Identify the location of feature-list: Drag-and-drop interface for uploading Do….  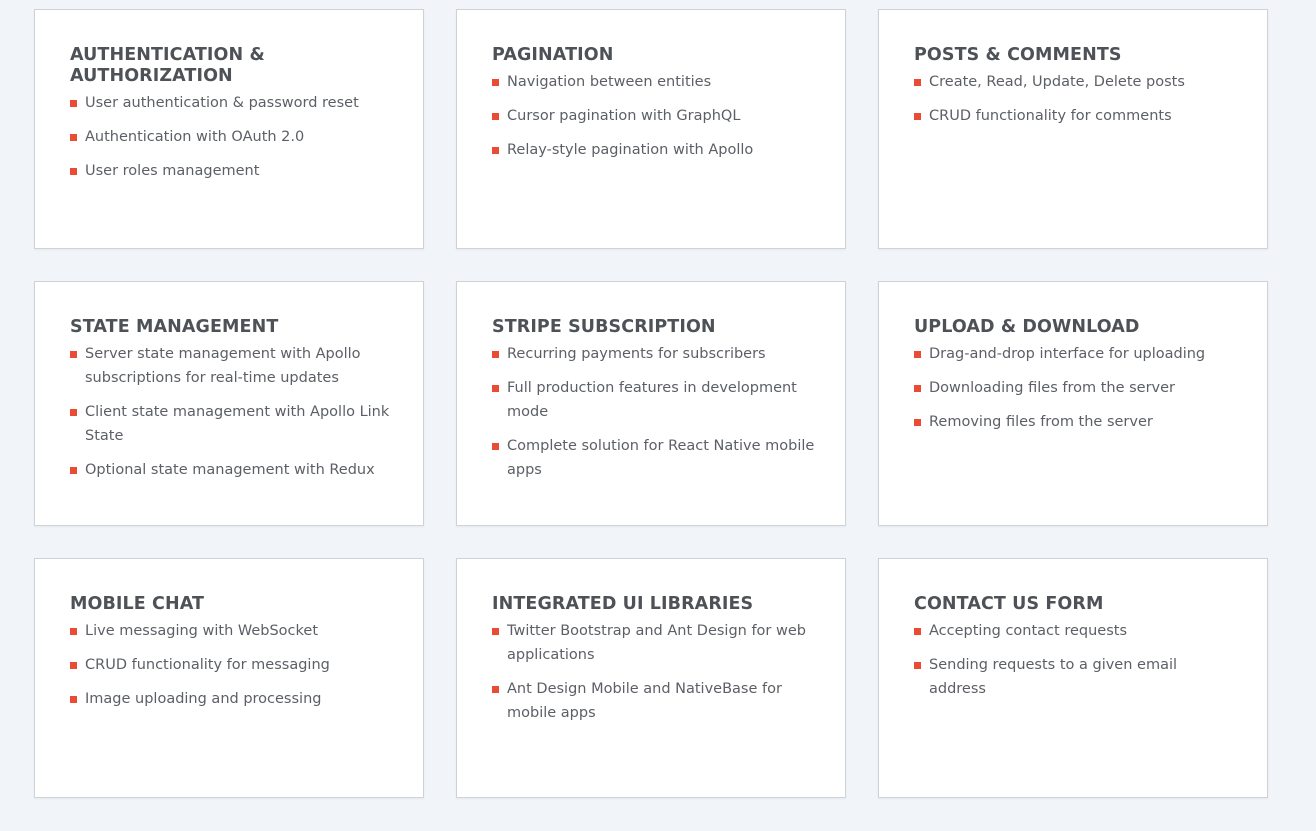
(1075, 388).